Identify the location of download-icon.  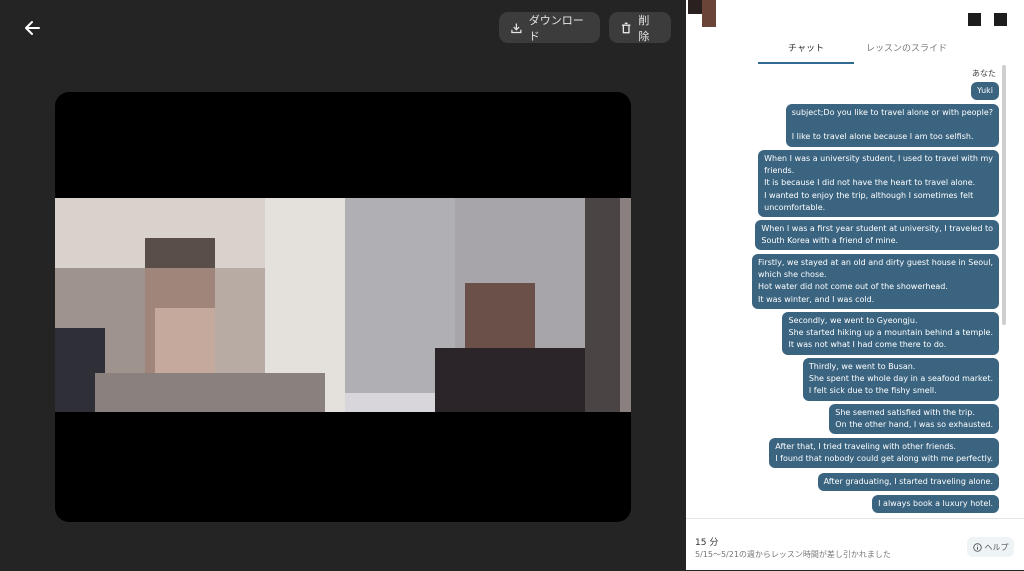
(516, 28).